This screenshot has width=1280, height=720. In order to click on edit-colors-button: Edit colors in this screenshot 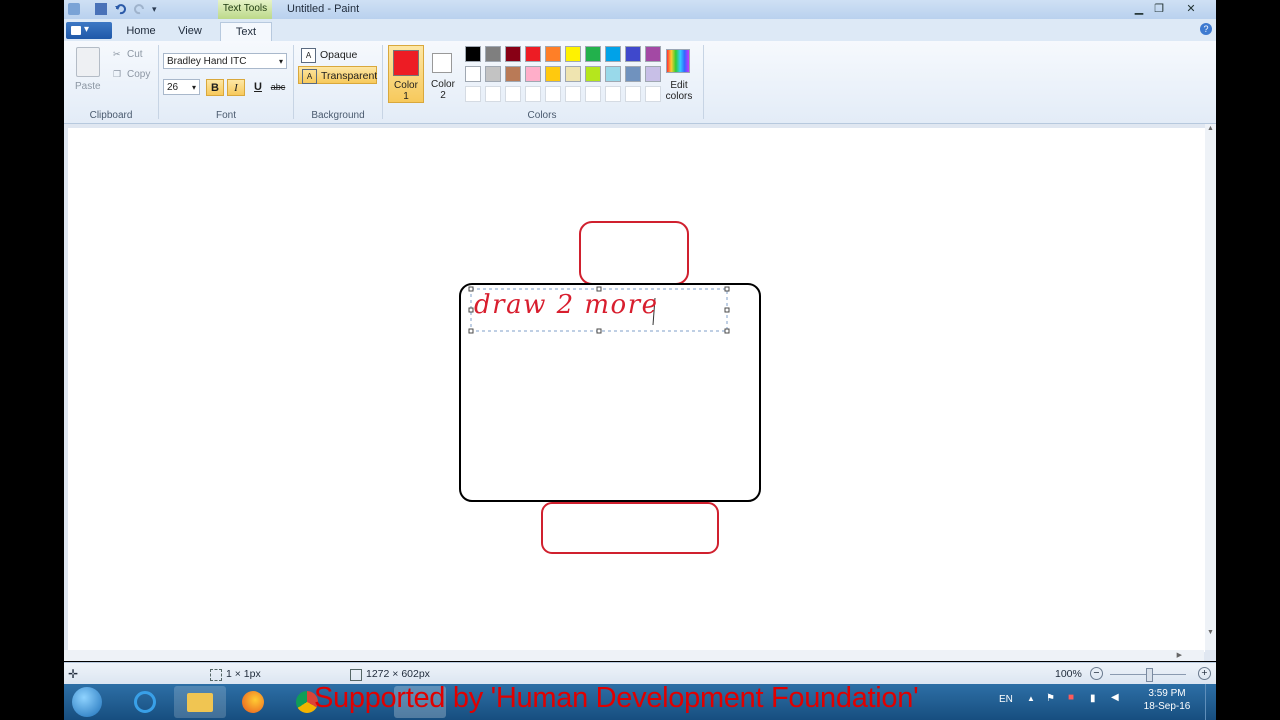, I will do `click(679, 91)`.